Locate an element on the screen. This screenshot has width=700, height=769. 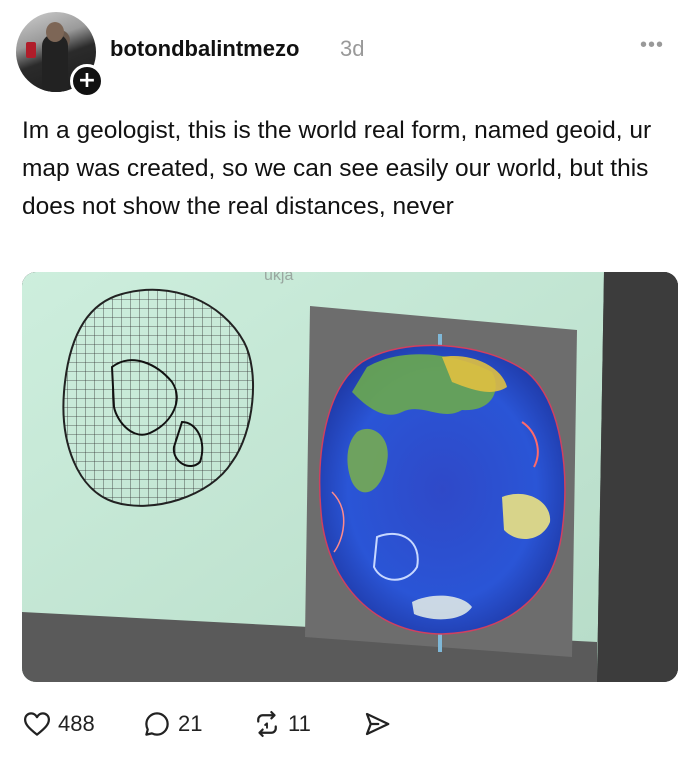
comment-icon is located at coordinates (157, 724).